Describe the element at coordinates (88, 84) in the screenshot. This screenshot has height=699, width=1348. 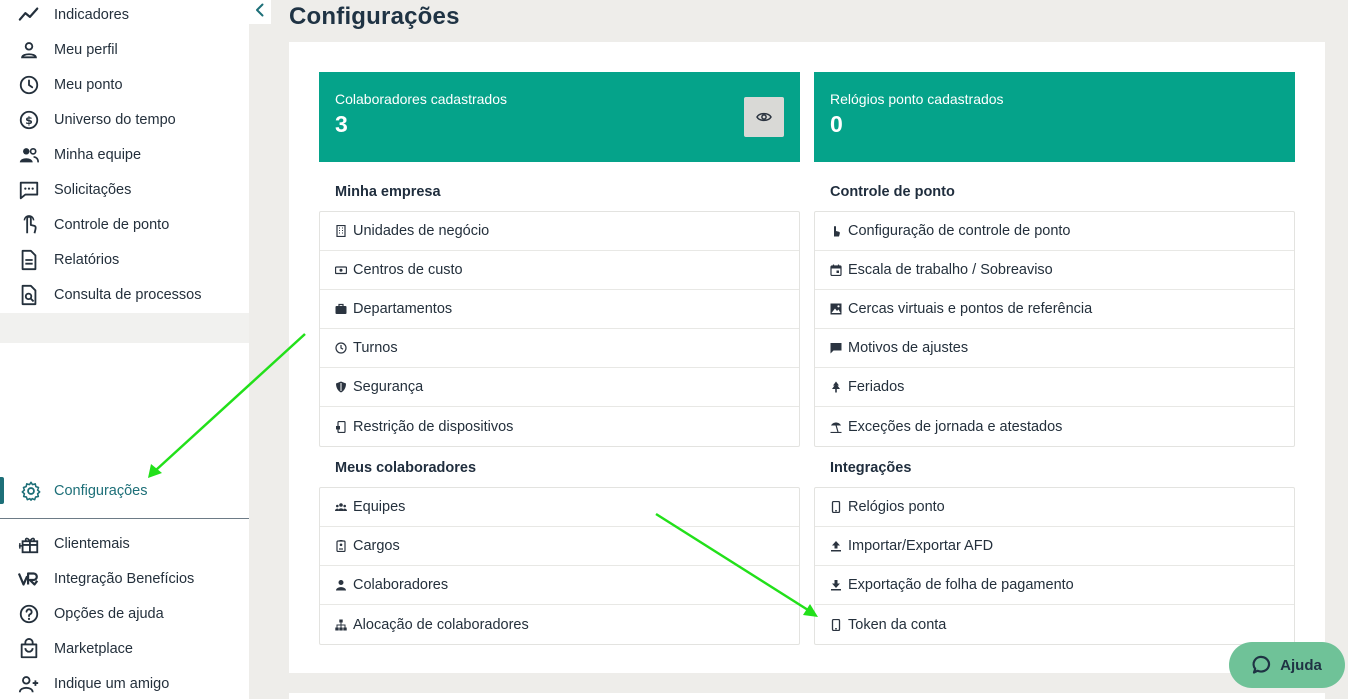
I see `sidebar-item-label: Meu ponto` at that location.